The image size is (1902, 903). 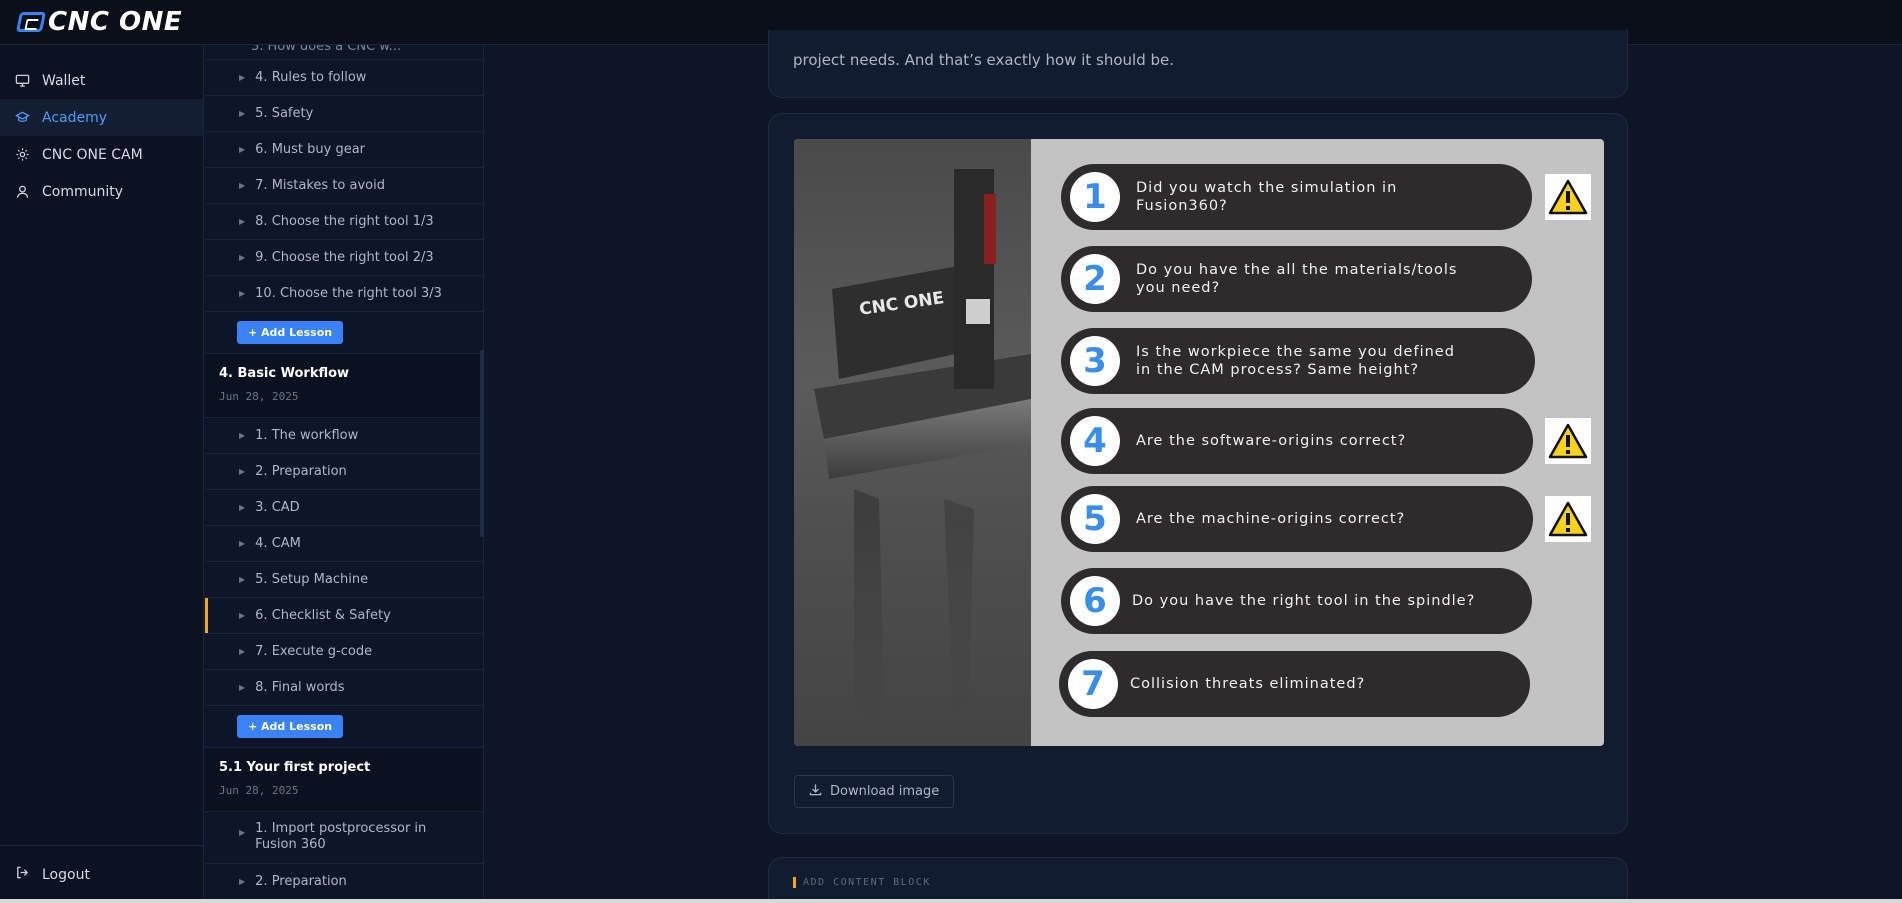 What do you see at coordinates (344, 544) in the screenshot?
I see `lesson-item: ▶ 4. CAM` at bounding box center [344, 544].